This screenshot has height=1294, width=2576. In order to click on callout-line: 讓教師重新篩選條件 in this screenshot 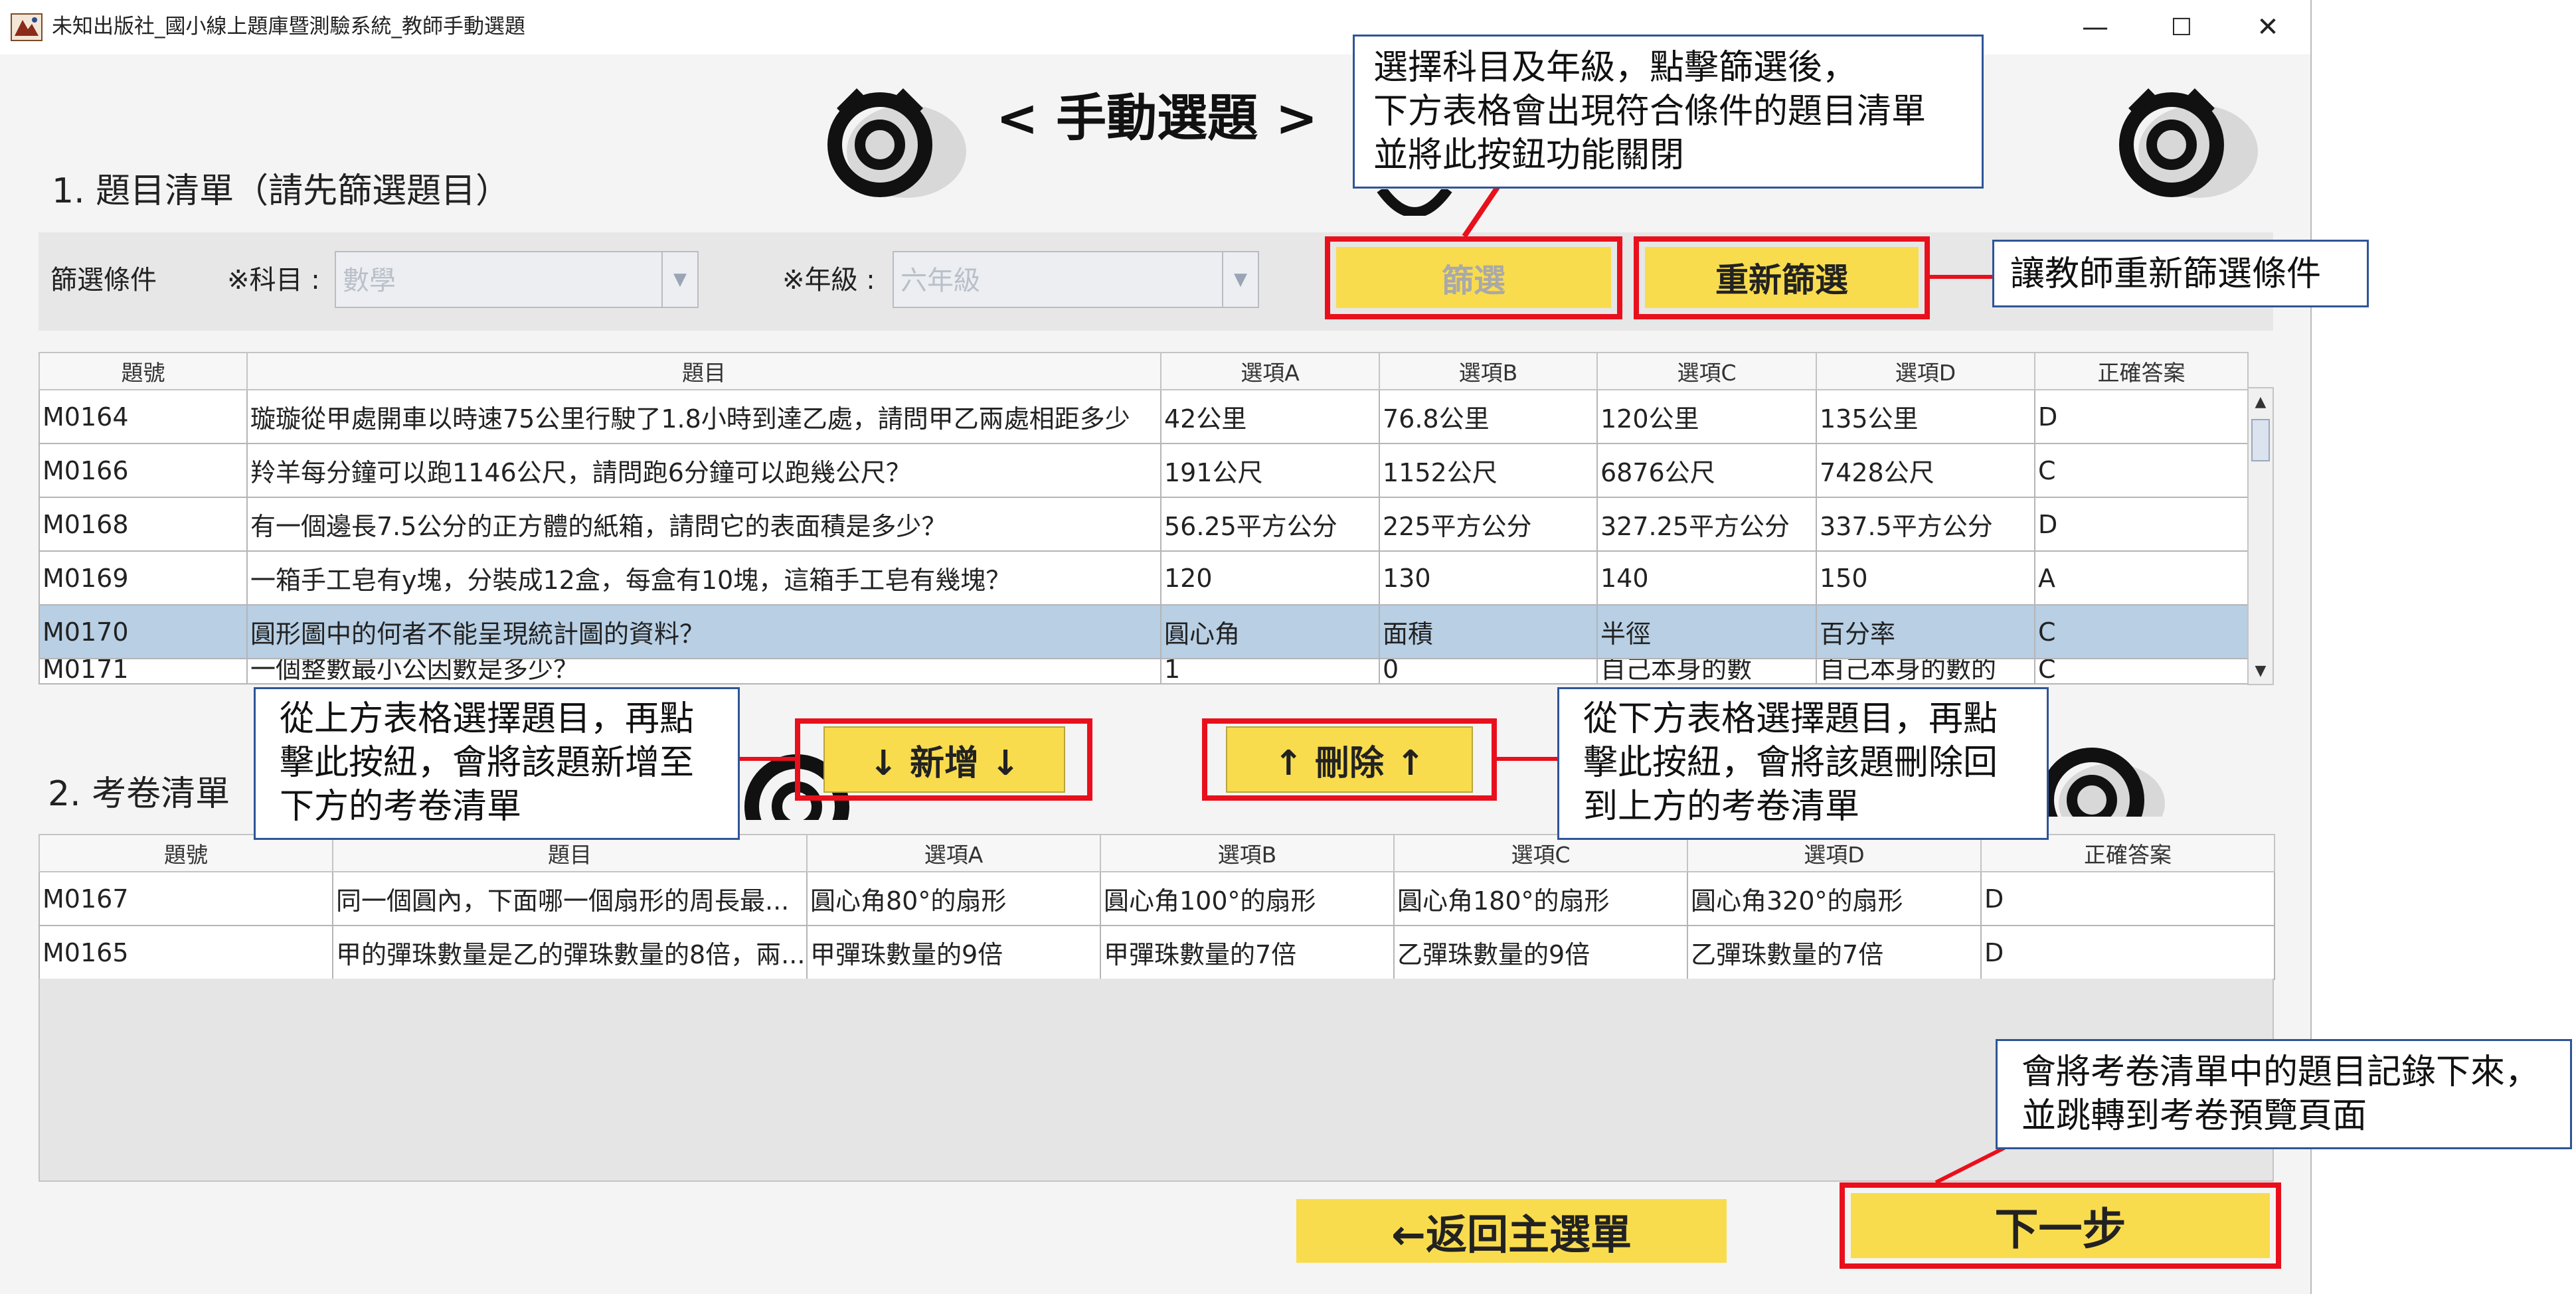, I will do `click(2166, 274)`.